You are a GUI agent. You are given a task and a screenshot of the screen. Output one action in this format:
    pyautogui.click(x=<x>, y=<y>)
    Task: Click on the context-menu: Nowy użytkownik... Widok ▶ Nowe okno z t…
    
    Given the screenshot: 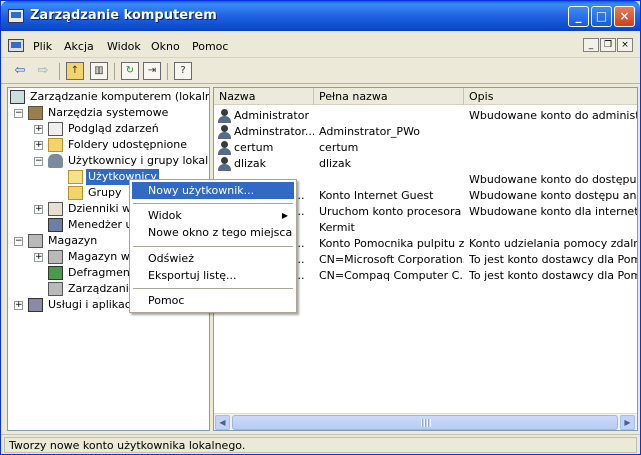 What is the action you would take?
    pyautogui.click(x=213, y=246)
    